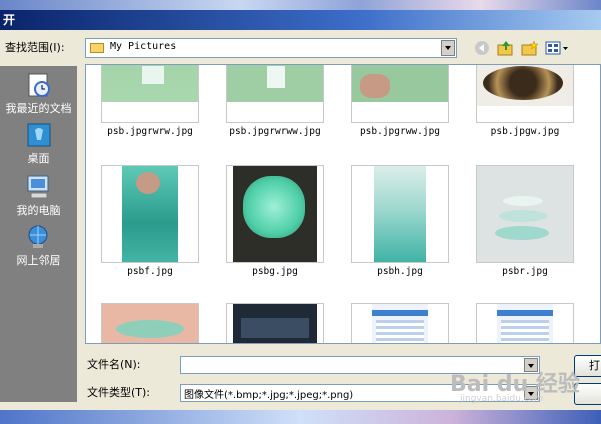 The width and height of the screenshot is (601, 424). What do you see at coordinates (9, 20) in the screenshot?
I see `dialog-title: 开` at bounding box center [9, 20].